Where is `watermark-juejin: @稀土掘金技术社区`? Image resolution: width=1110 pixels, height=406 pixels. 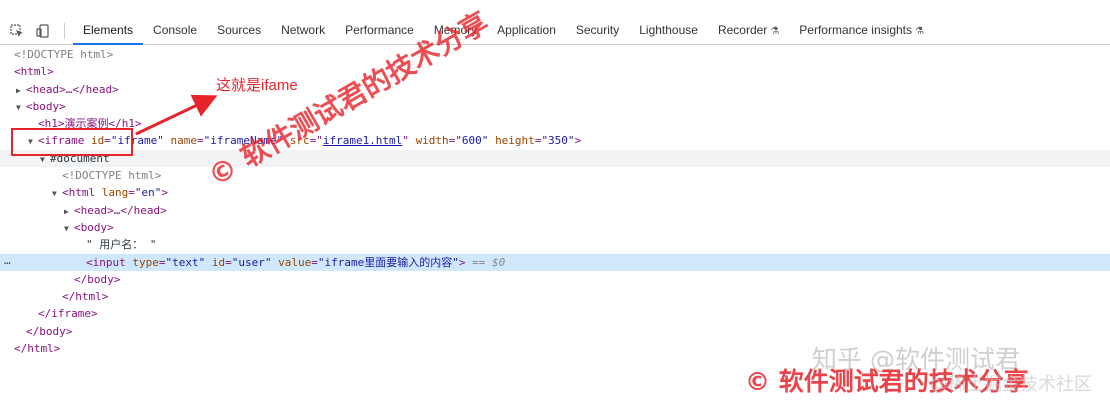
watermark-juejin: @稀土掘金技术社区 is located at coordinates (1011, 384).